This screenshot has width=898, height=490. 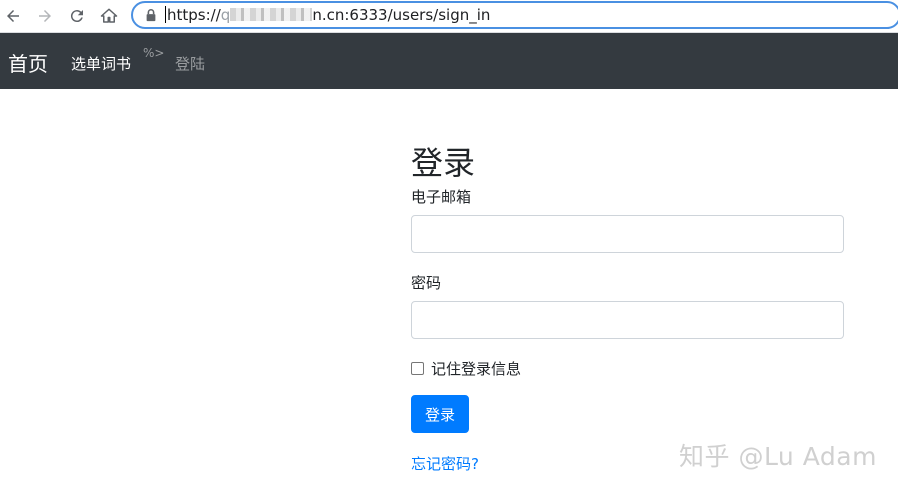 I want to click on url-text: https://q n.cn:6333/users/sign_in, so click(x=327, y=15).